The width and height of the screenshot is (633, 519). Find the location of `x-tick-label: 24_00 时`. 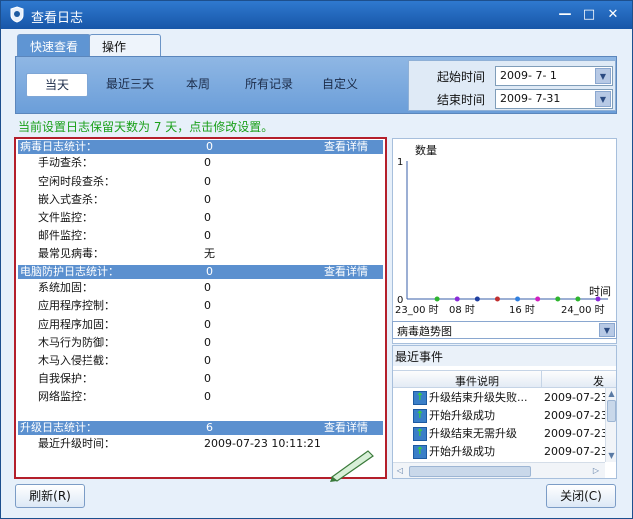

x-tick-label: 24_00 时 is located at coordinates (583, 310).